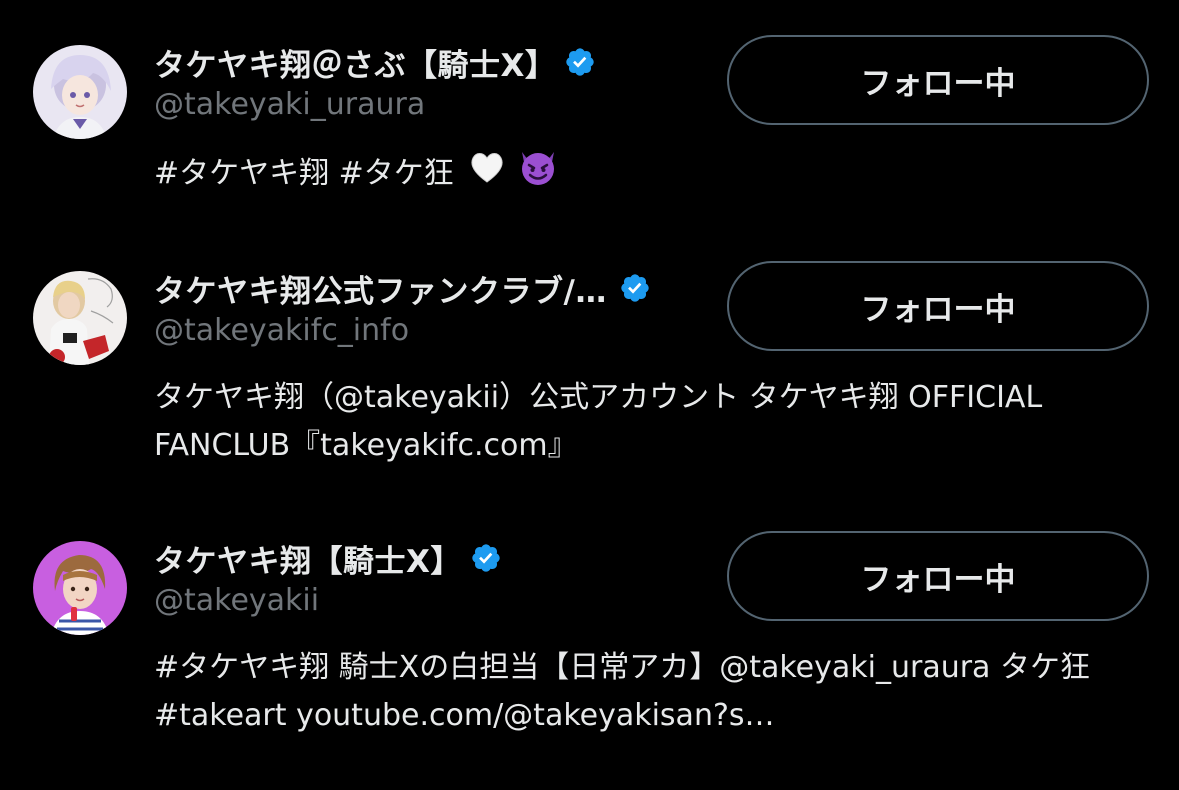  Describe the element at coordinates (236, 600) in the screenshot. I see `user-handle: @takeyakii` at that location.